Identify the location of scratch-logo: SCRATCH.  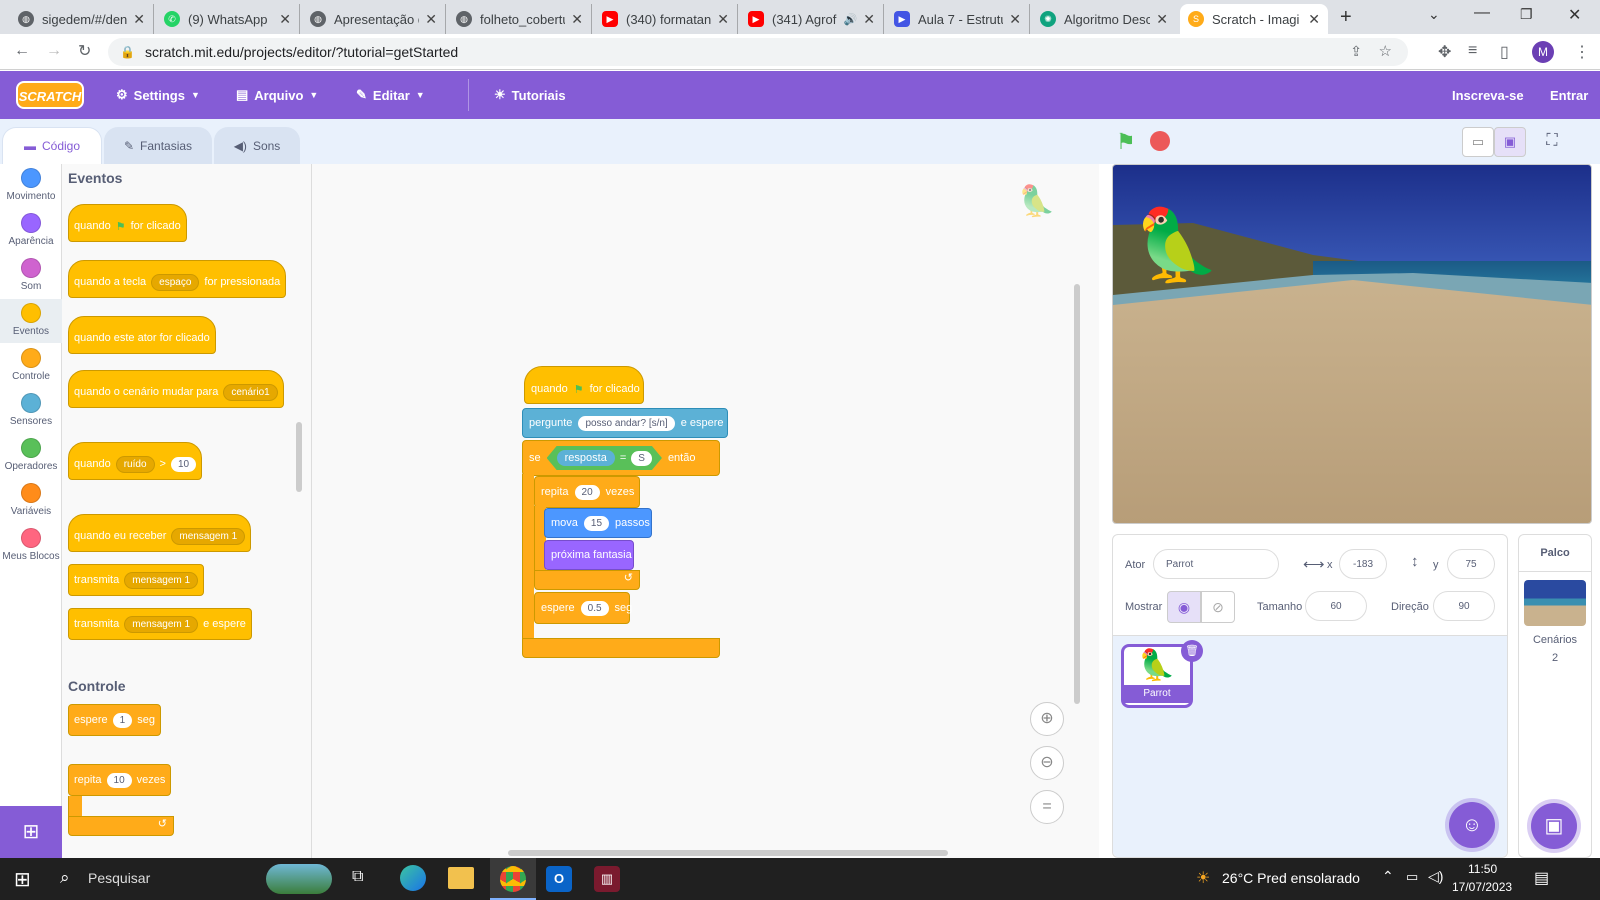
(50, 95).